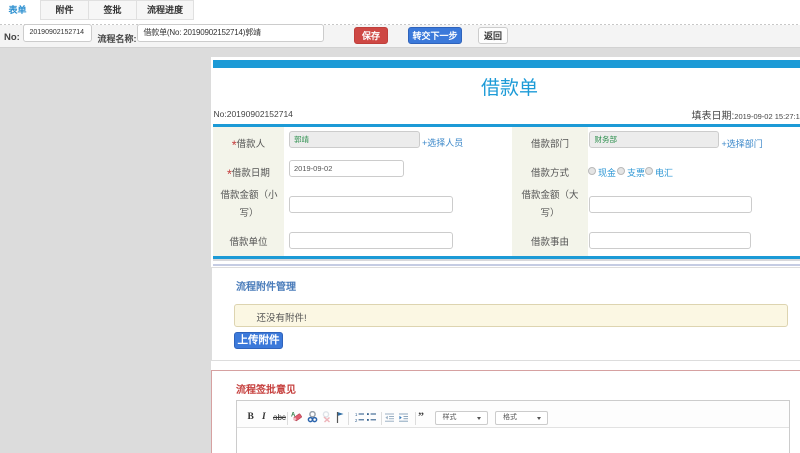 Image resolution: width=800 pixels, height=453 pixels. What do you see at coordinates (356, 414) in the screenshot?
I see `svg-text: 1` at bounding box center [356, 414].